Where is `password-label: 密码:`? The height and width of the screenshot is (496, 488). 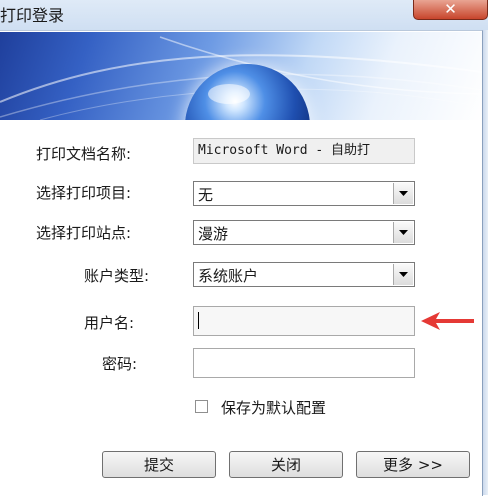 password-label: 密码: is located at coordinates (120, 364).